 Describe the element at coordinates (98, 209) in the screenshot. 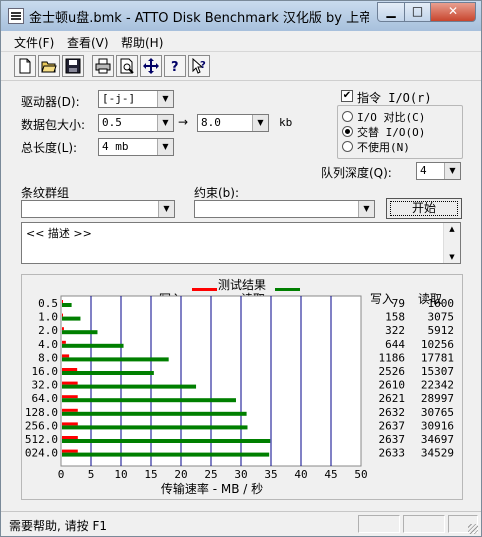

I see `stripe-group-select: ▼` at that location.